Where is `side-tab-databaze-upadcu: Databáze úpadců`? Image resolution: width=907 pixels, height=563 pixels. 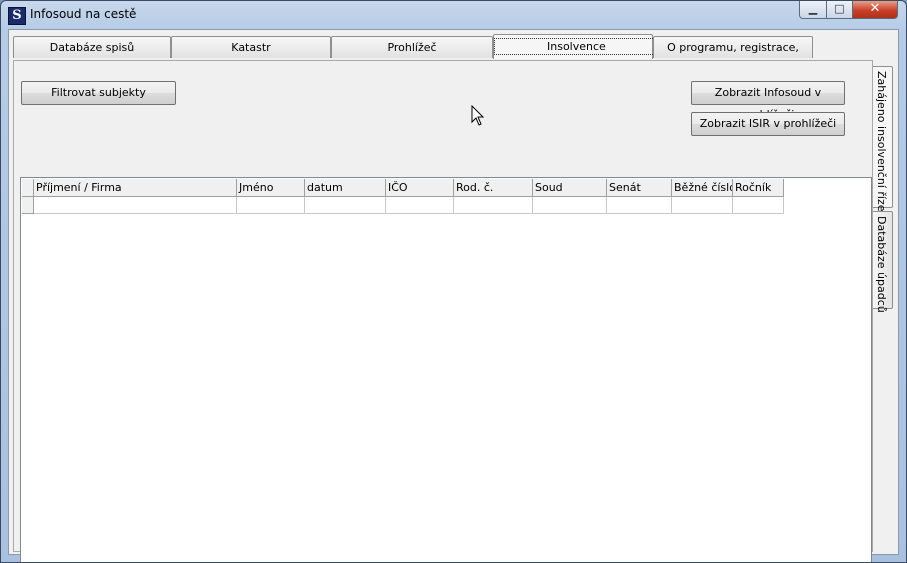
side-tab-databaze-upadcu: Databáze úpadců is located at coordinates (883, 262).